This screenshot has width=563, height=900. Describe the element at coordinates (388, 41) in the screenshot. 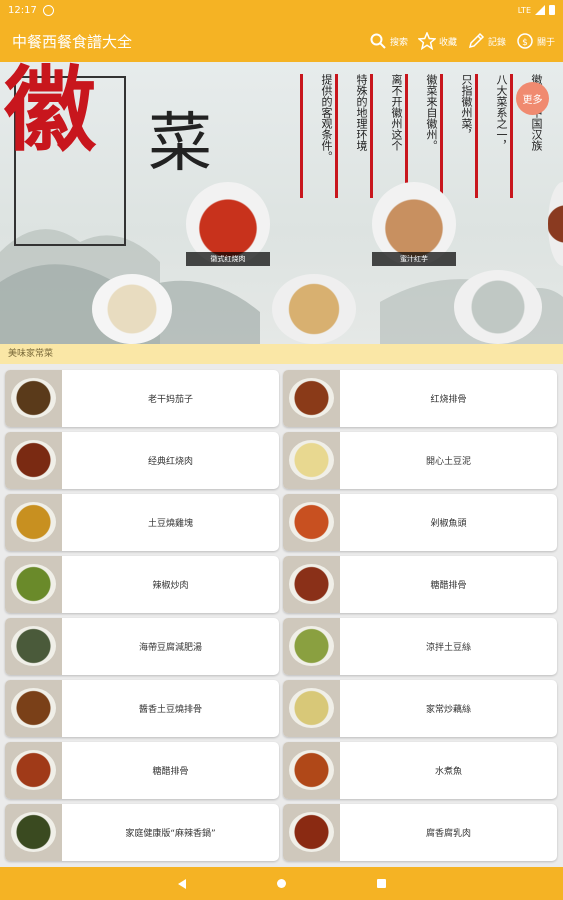

I see `search-button: 搜索` at that location.